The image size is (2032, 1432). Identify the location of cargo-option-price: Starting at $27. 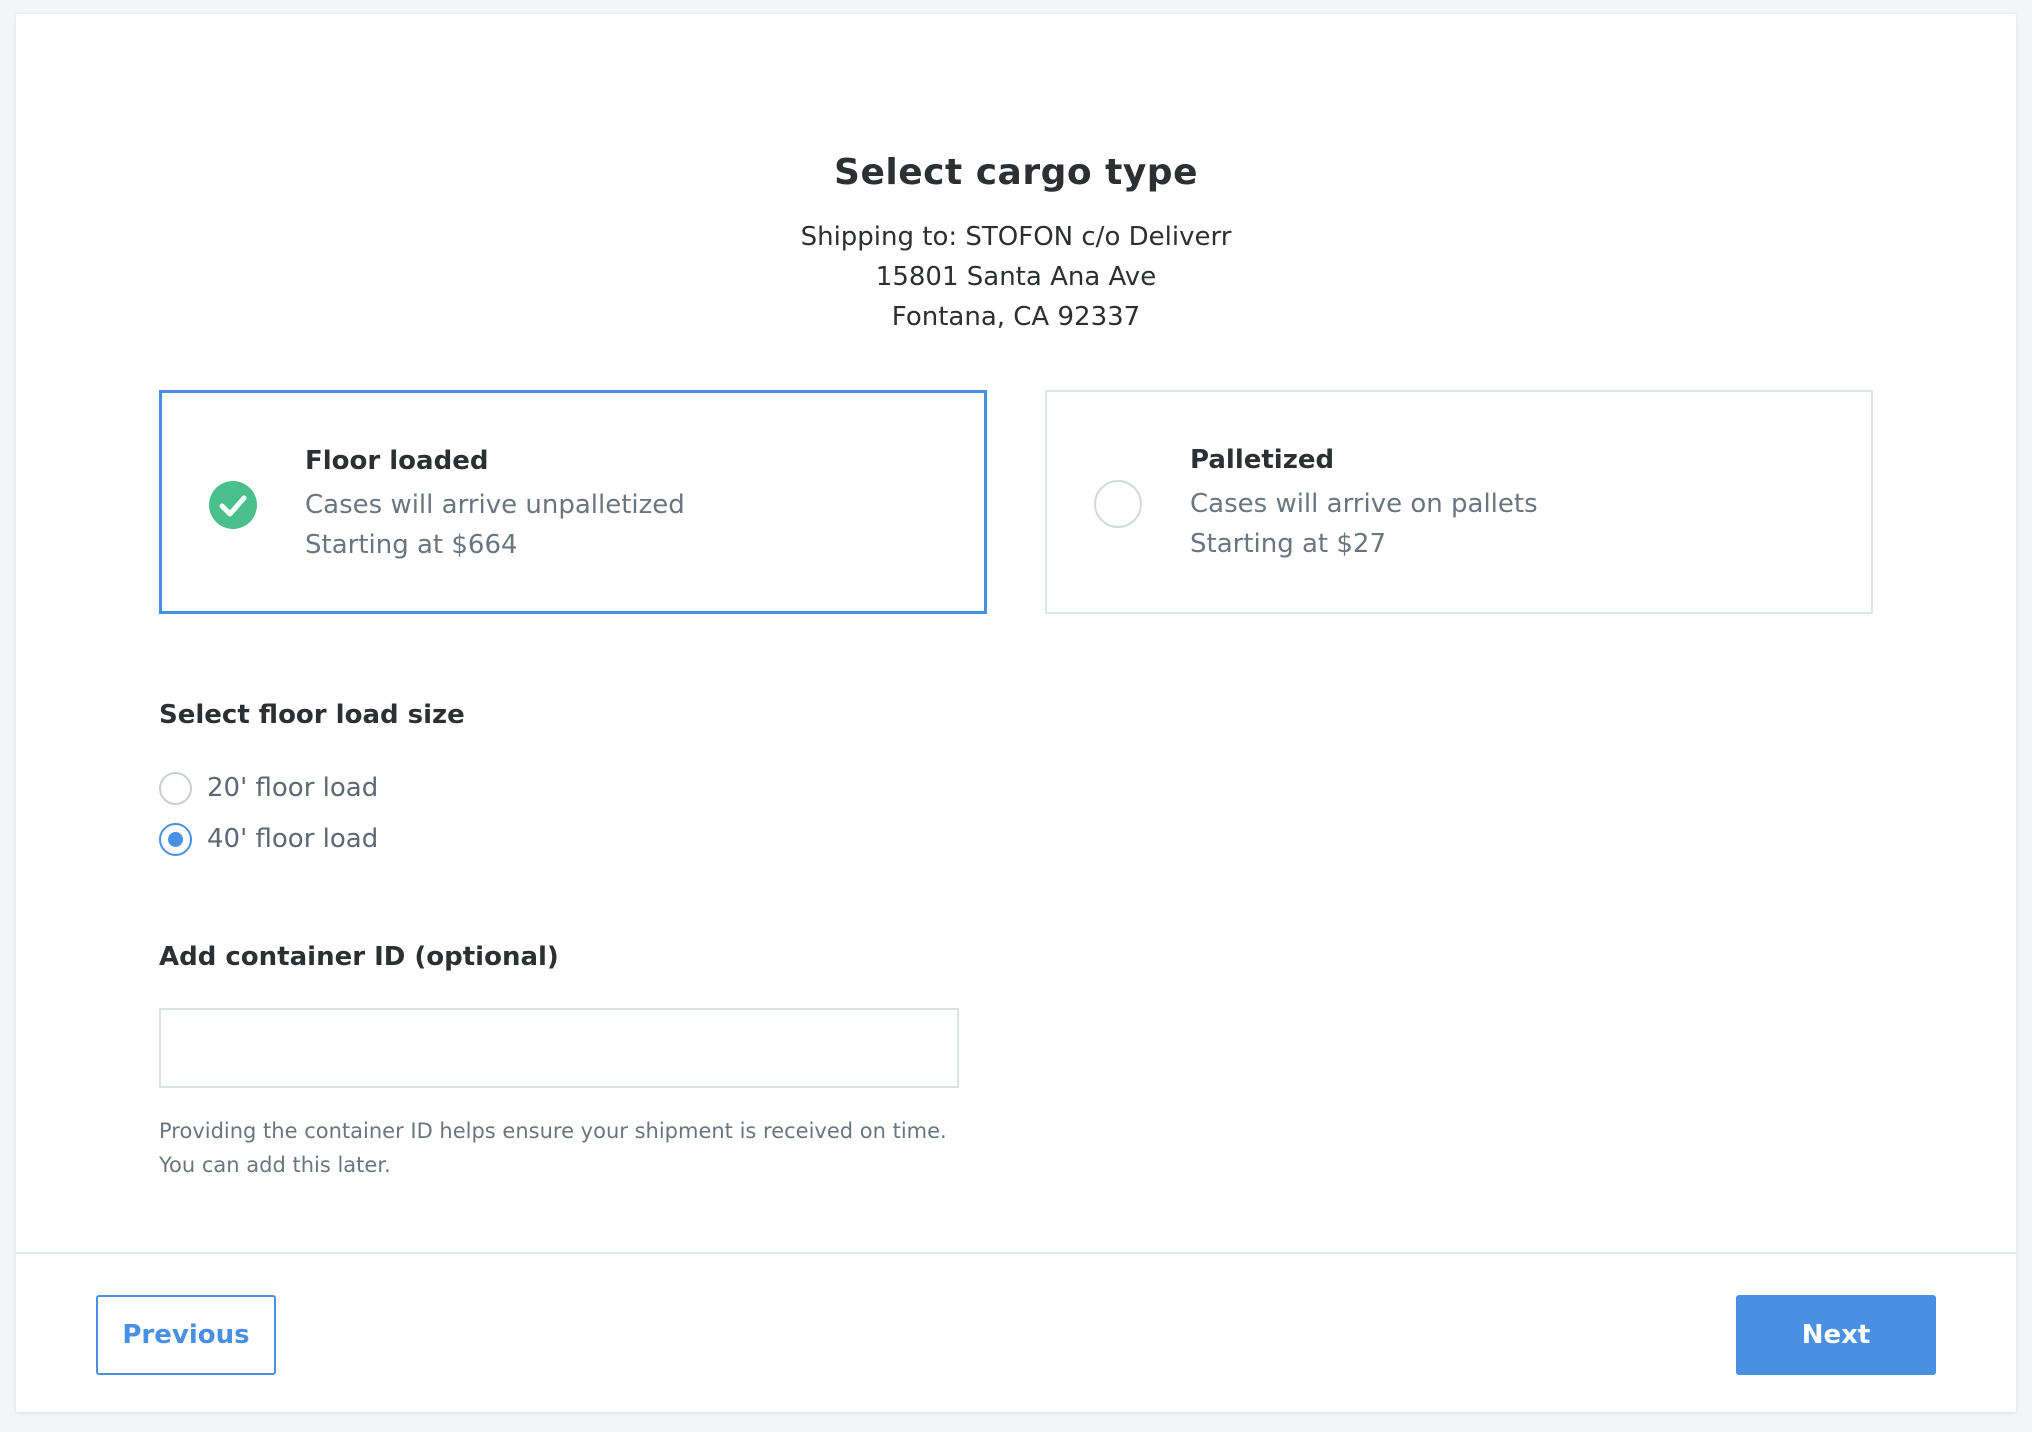
(1288, 544).